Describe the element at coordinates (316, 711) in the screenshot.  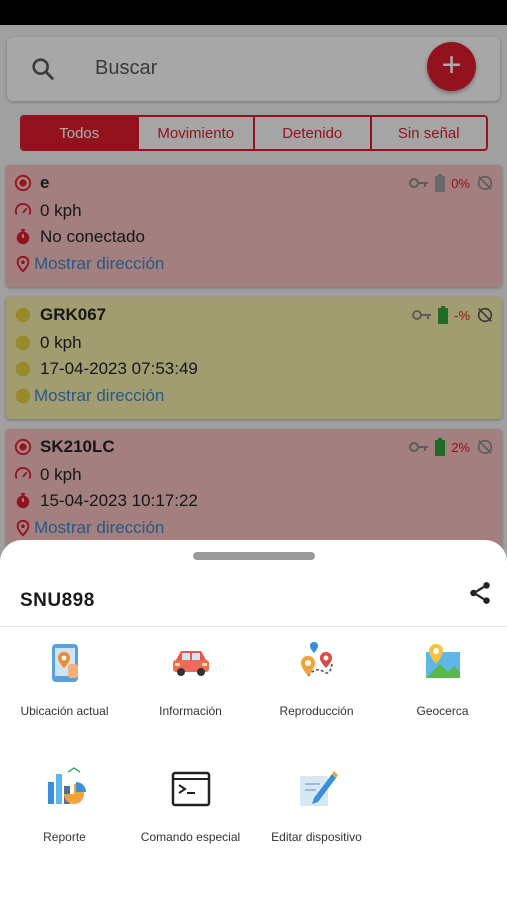
I see `action-label: Reproducción` at that location.